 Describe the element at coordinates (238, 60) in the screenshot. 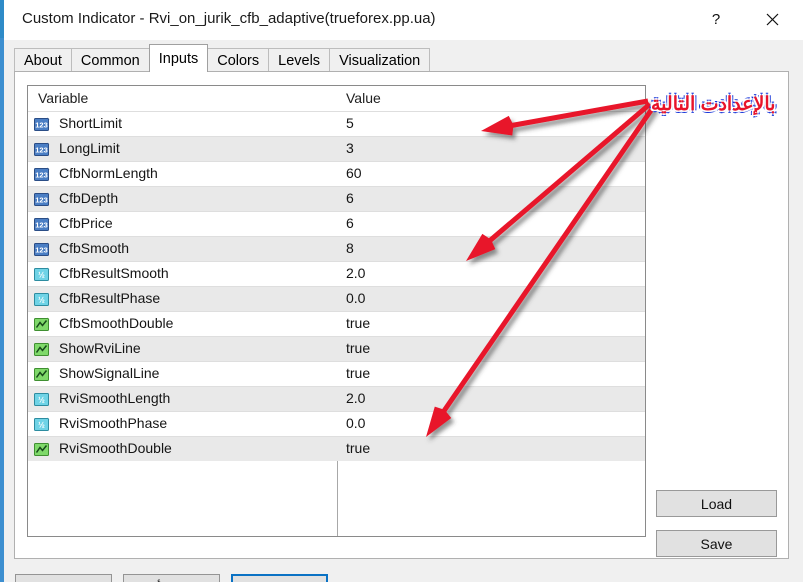

I see `tab-colors: Colors` at that location.